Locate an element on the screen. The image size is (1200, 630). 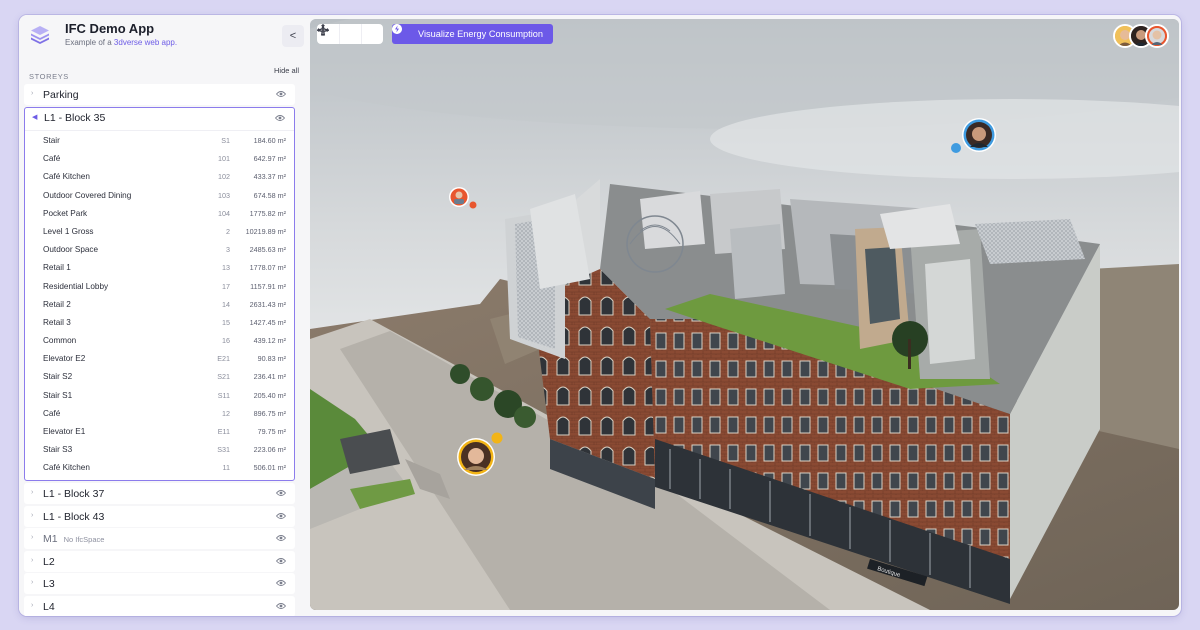
space-row: Retail 1 13 1778.07 m² is located at coordinates (159, 268).